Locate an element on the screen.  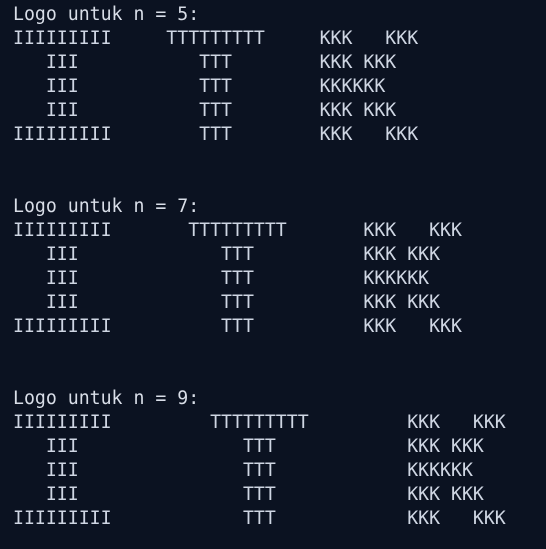
logo-heading: Logo untuk n = 9: is located at coordinates (106, 398).